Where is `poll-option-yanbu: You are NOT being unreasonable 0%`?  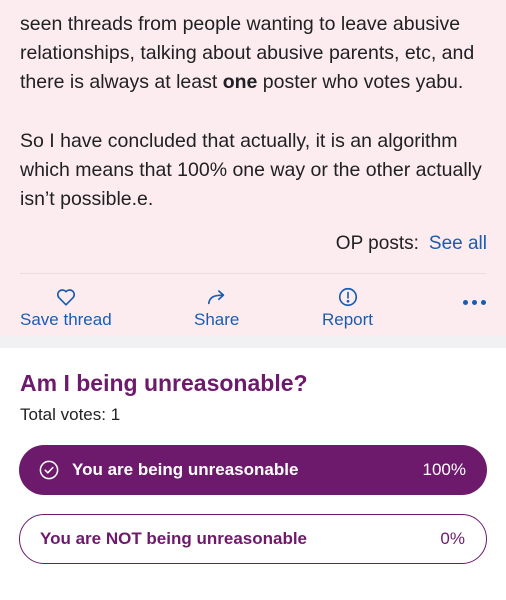
poll-option-yanbu: You are NOT being unreasonable 0% is located at coordinates (253, 539).